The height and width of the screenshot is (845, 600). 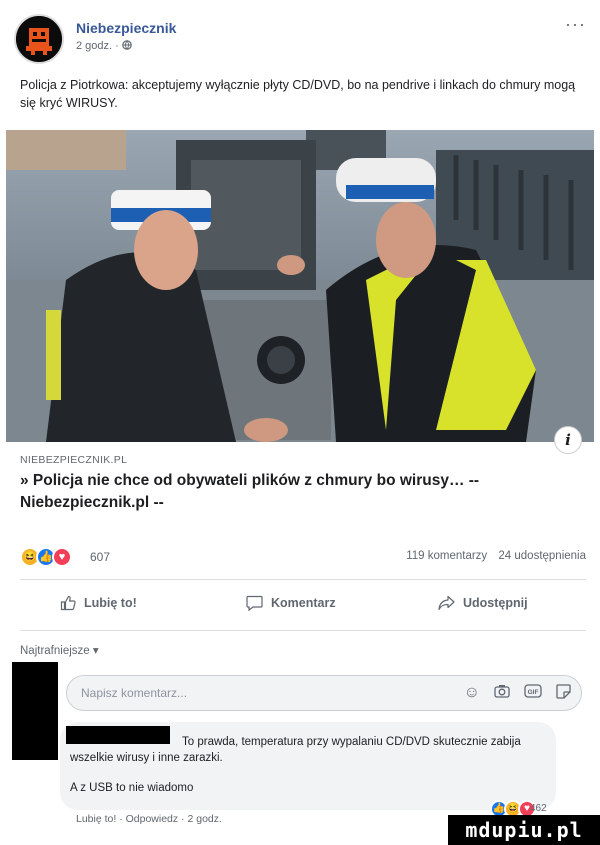 I want to click on share-arrow-icon, so click(x=446, y=603).